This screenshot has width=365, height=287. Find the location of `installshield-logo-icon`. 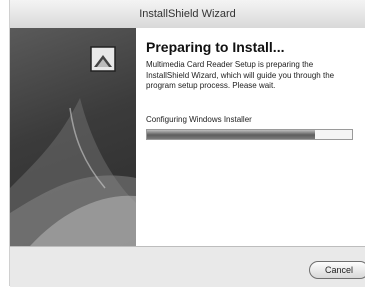

installshield-logo-icon is located at coordinates (103, 59).